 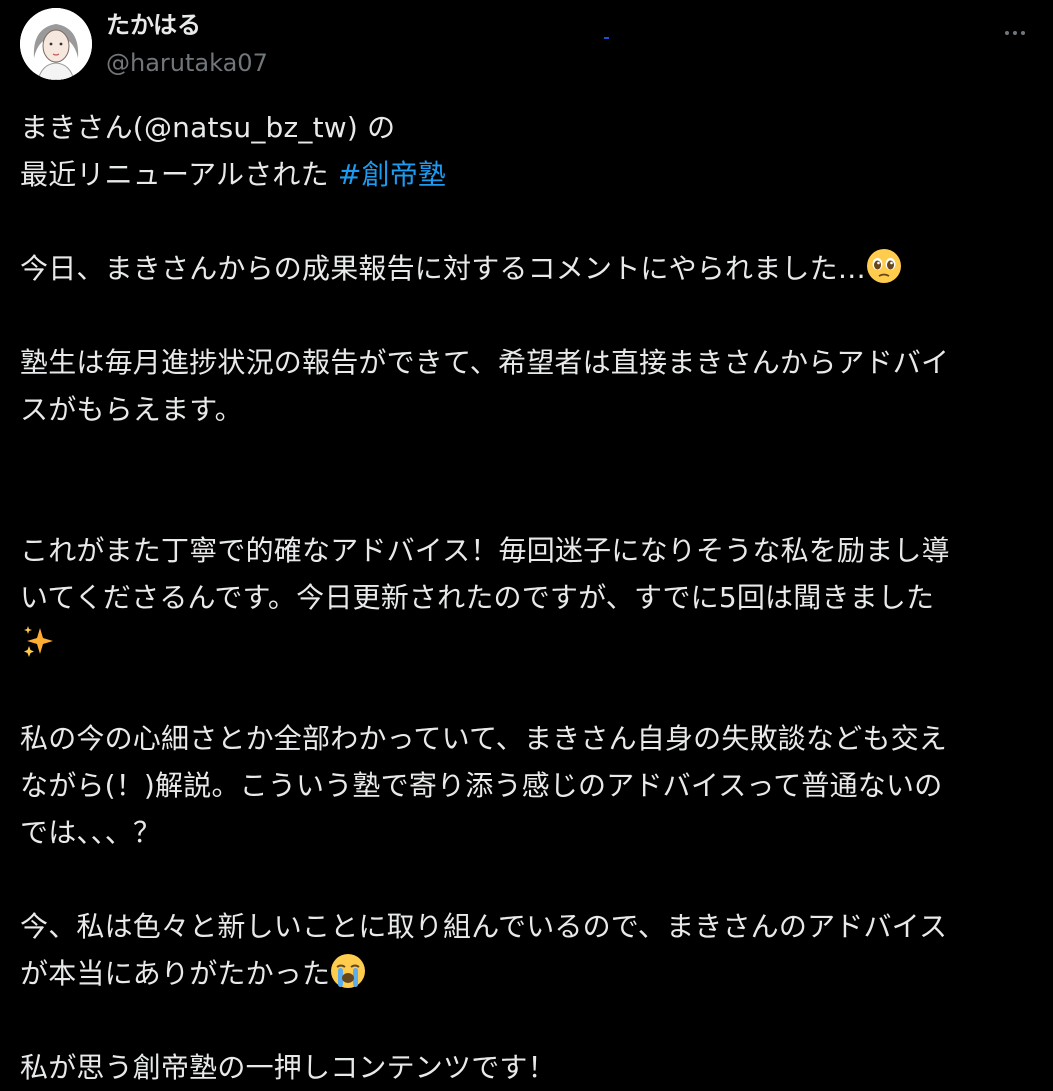 I want to click on text-line: 最近リニューアルされた #創帝塾, so click(x=526, y=174).